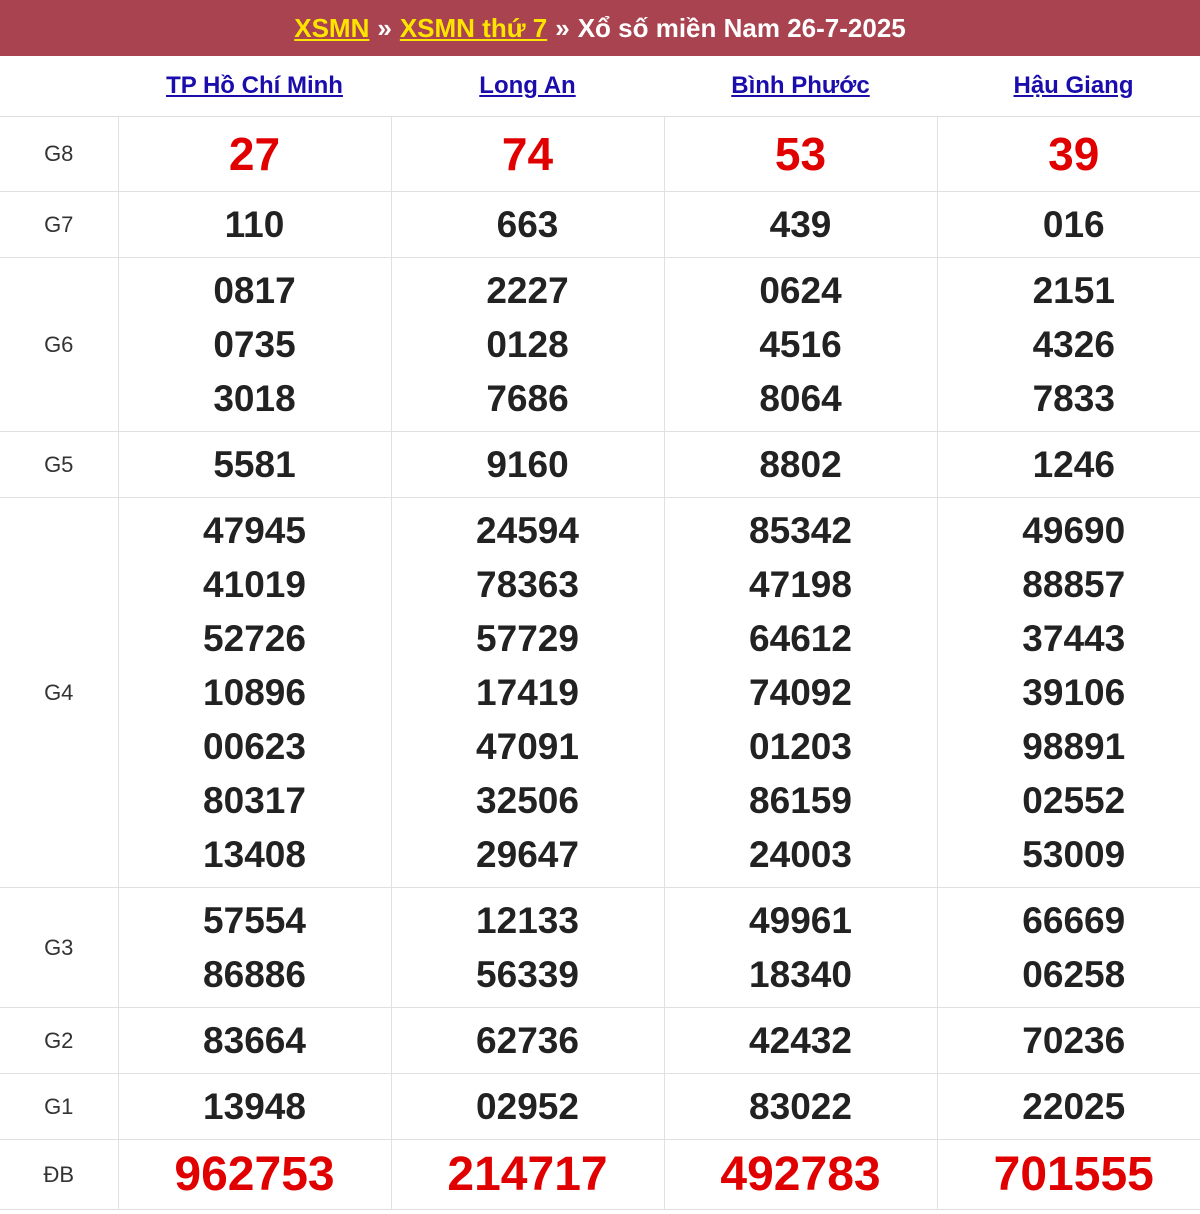  I want to click on prize-label: G4, so click(59, 692).